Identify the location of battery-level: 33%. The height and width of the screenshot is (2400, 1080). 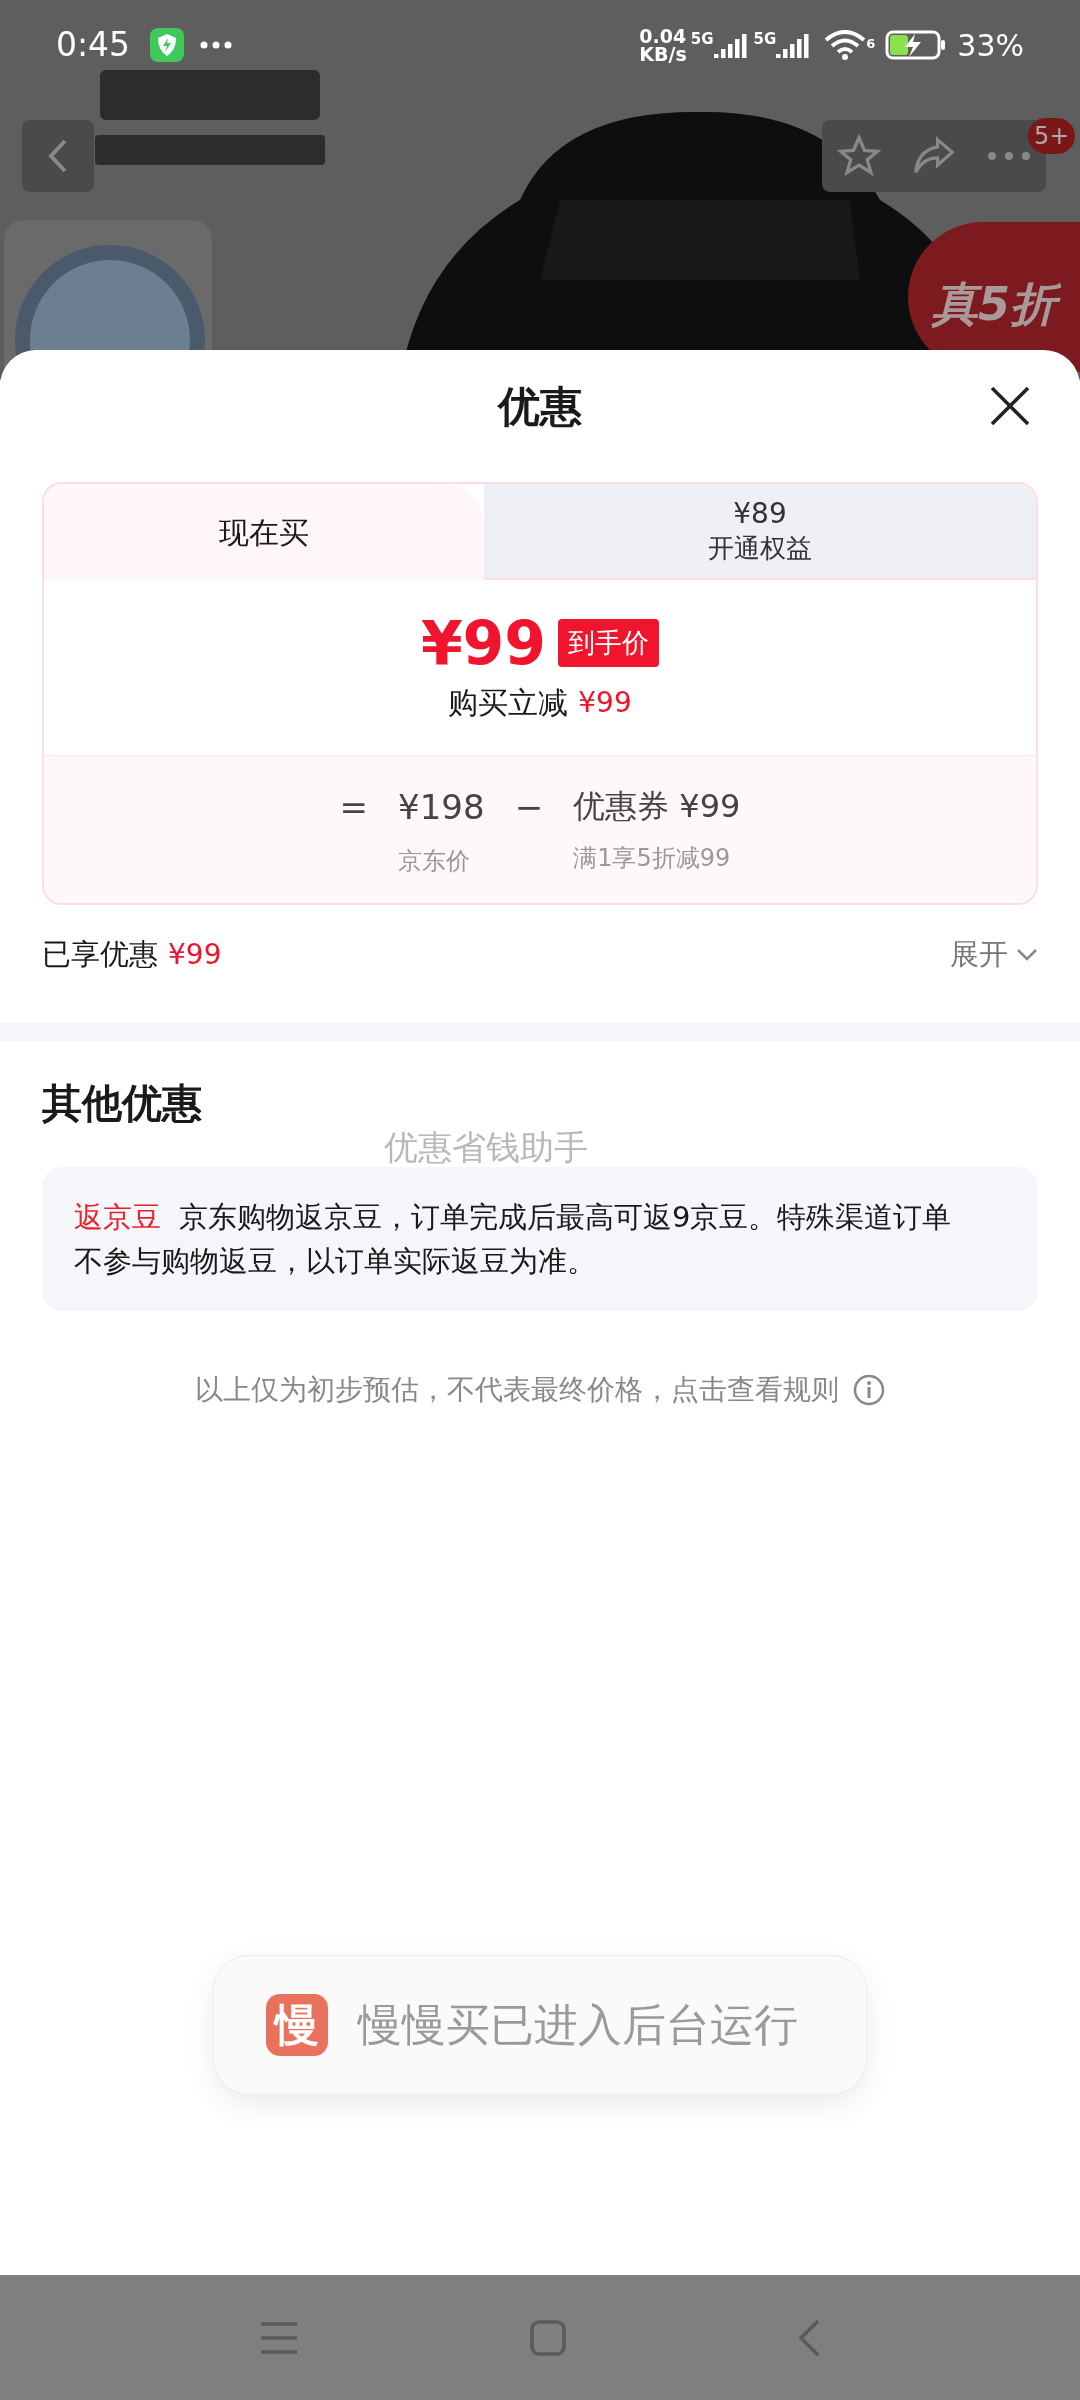
(990, 45).